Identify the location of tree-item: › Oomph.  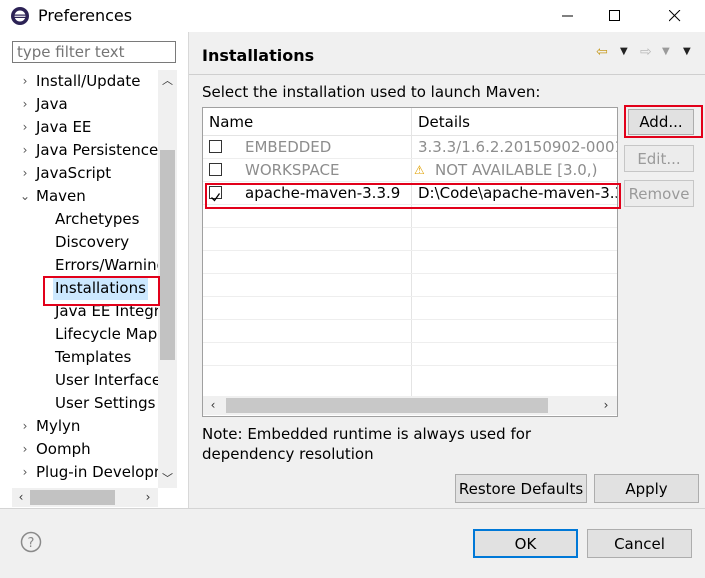
(79, 449).